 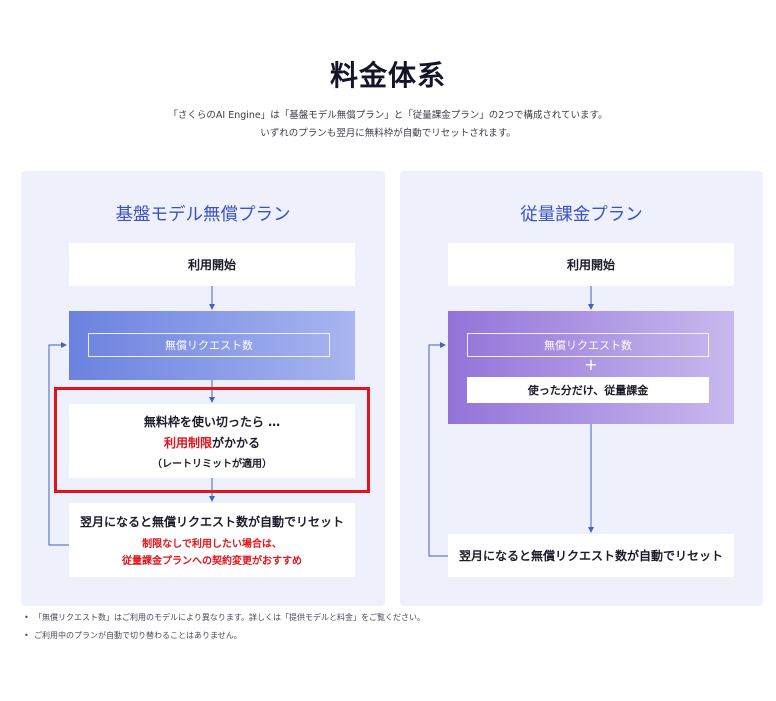 I want to click on free-plan-start-label: 利用開始, so click(x=211, y=265).